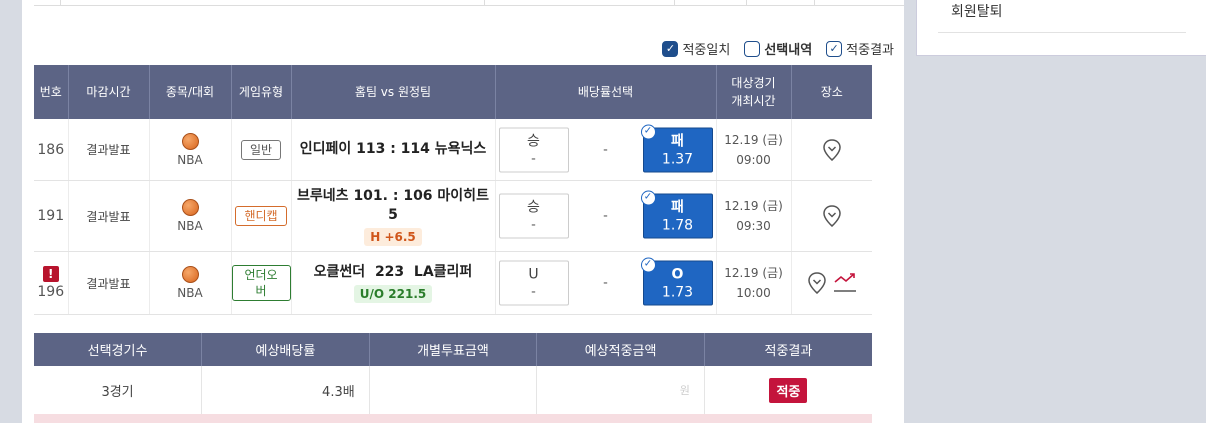 The width and height of the screenshot is (1206, 423). Describe the element at coordinates (834, 48) in the screenshot. I see `checkbox-outline-checked-icon: ✓` at that location.